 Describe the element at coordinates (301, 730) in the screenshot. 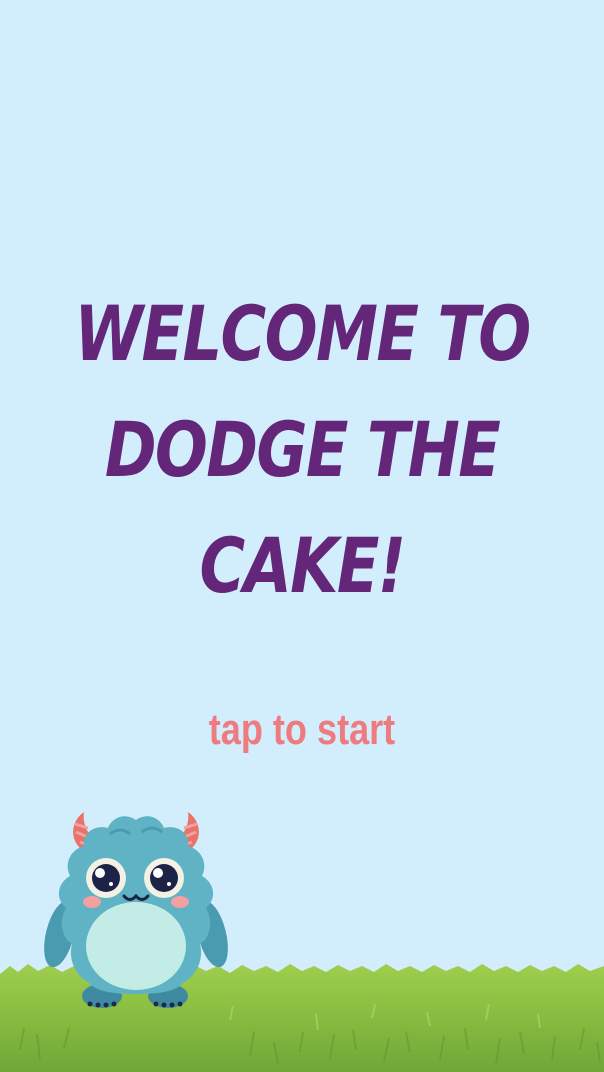

I see `tap-to-start-prompt: tap to start` at that location.